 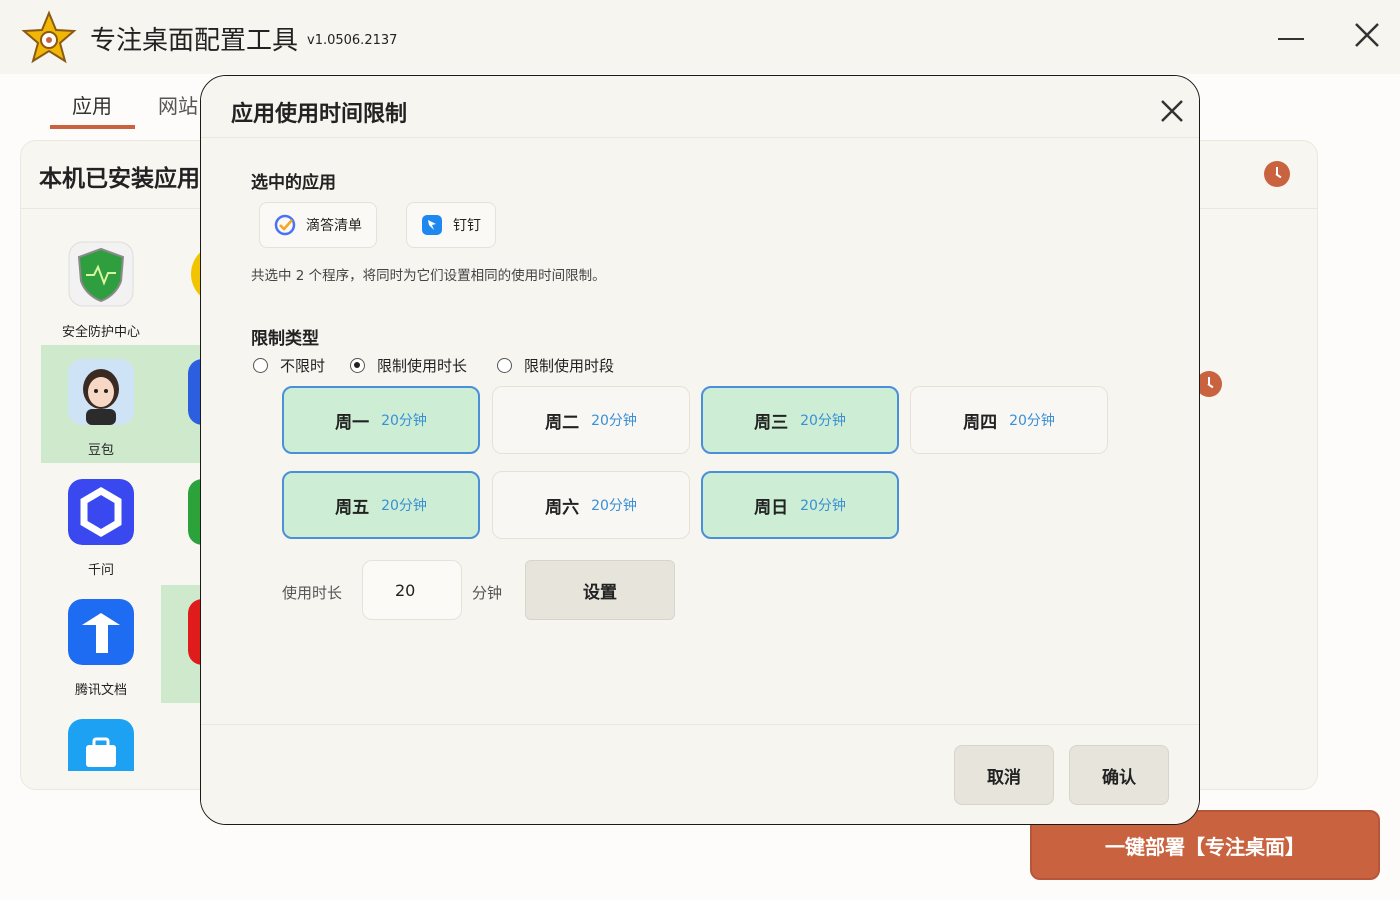 I want to click on doubao-avatar-icon, so click(x=101, y=392).